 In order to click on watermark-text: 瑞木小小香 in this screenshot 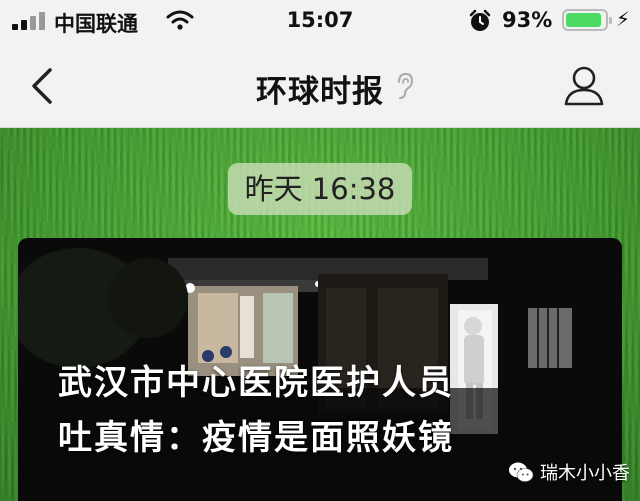, I will do `click(585, 473)`.